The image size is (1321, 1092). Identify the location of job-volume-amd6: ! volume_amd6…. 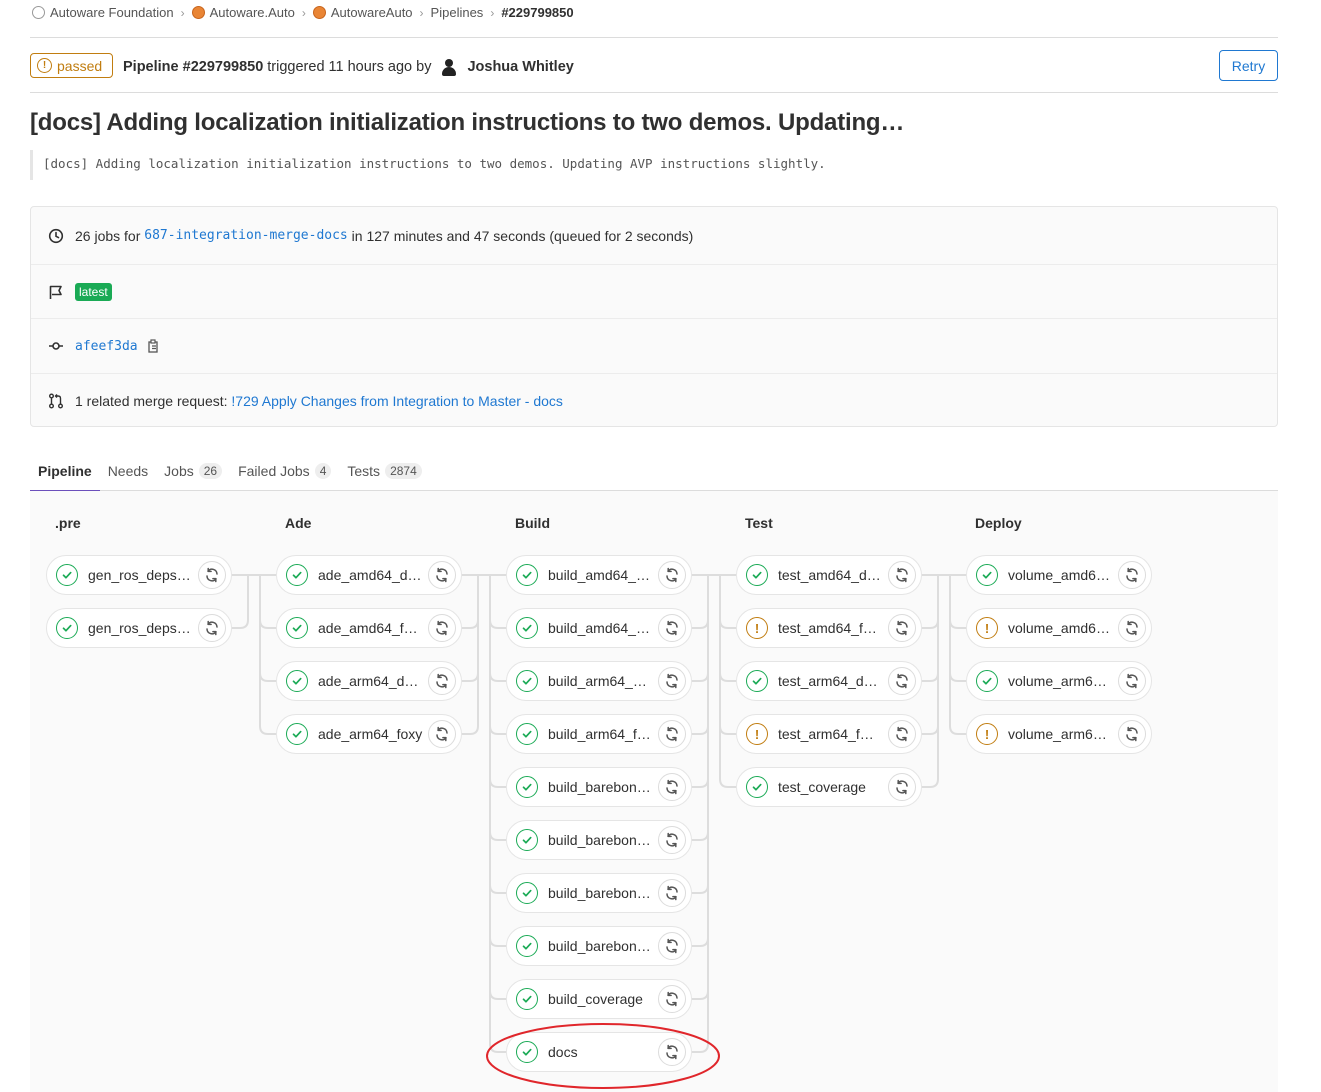
(1059, 628).